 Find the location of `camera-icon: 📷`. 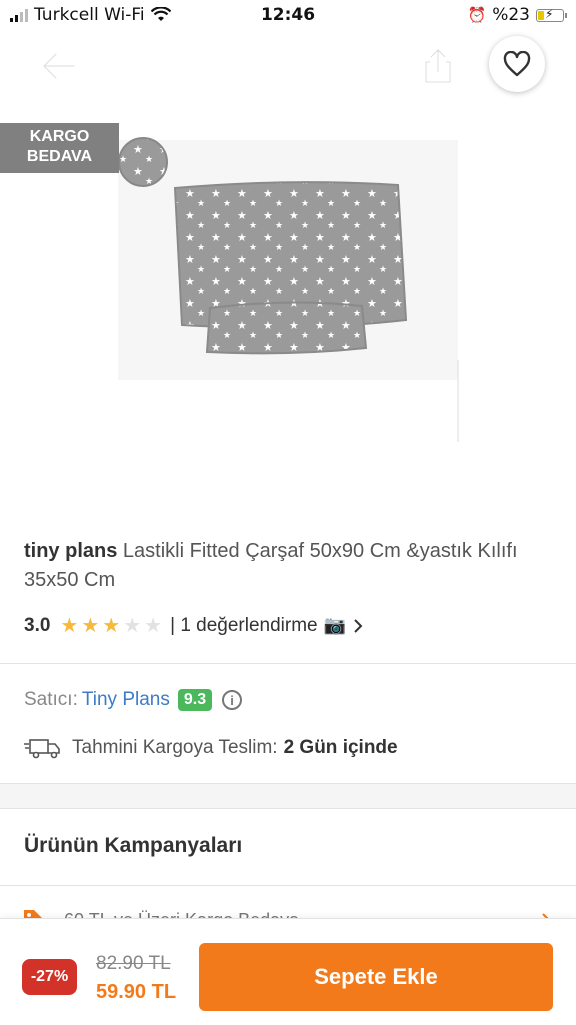

camera-icon: 📷 is located at coordinates (335, 625).